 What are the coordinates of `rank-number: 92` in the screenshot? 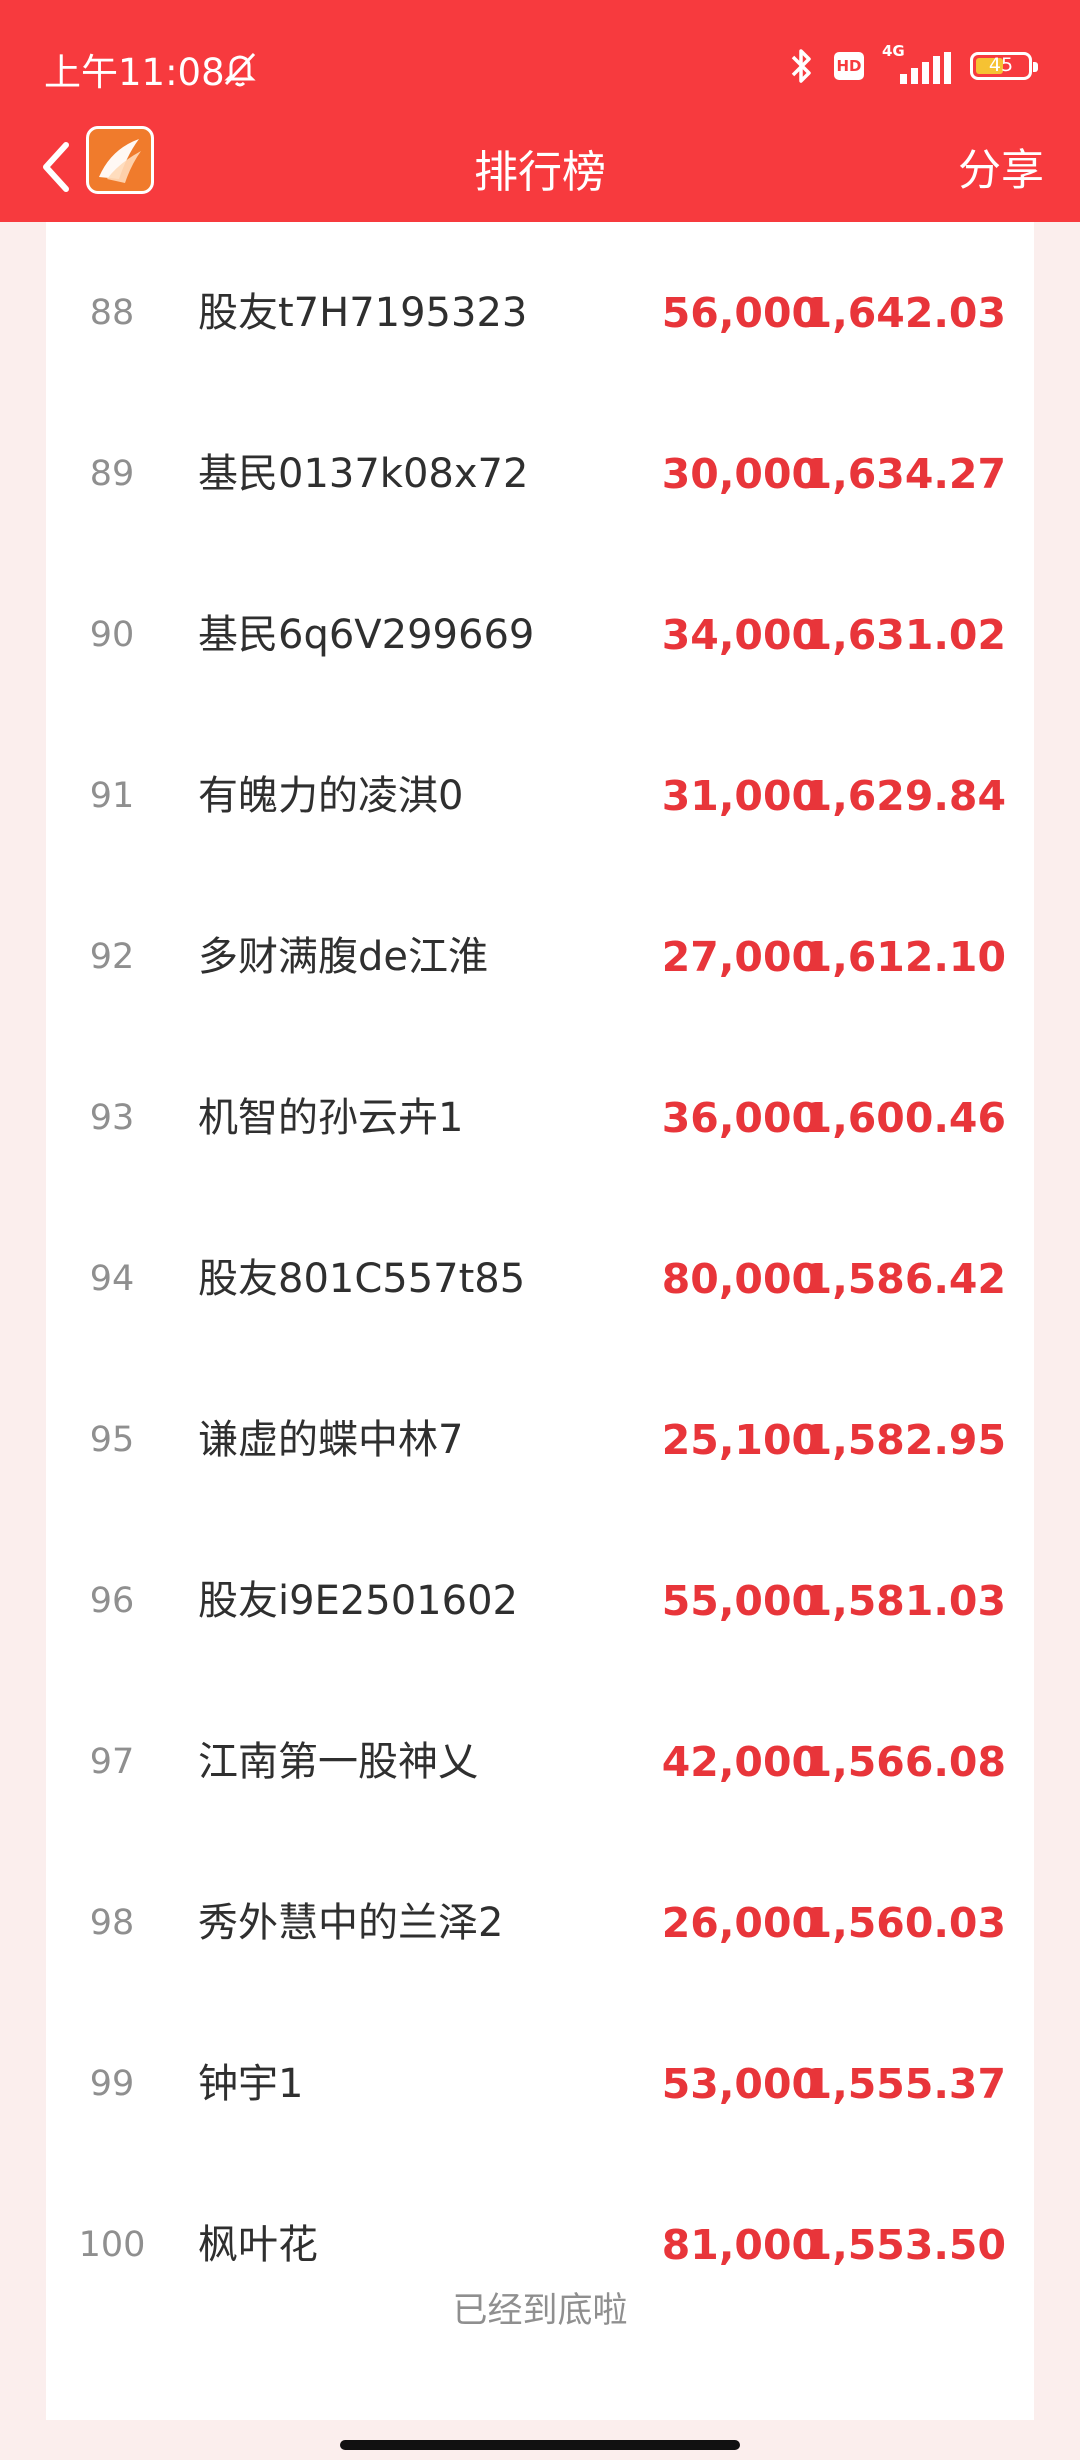 It's located at (112, 957).